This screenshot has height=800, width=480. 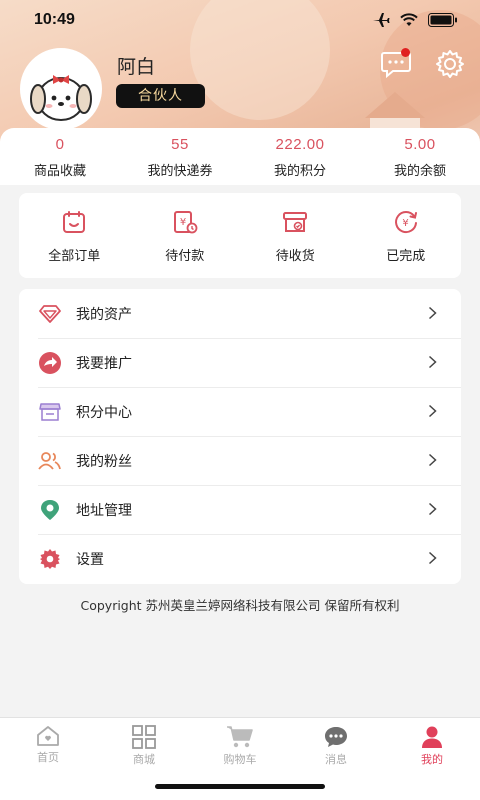 What do you see at coordinates (180, 144) in the screenshot?
I see `stat-value: 55` at bounding box center [180, 144].